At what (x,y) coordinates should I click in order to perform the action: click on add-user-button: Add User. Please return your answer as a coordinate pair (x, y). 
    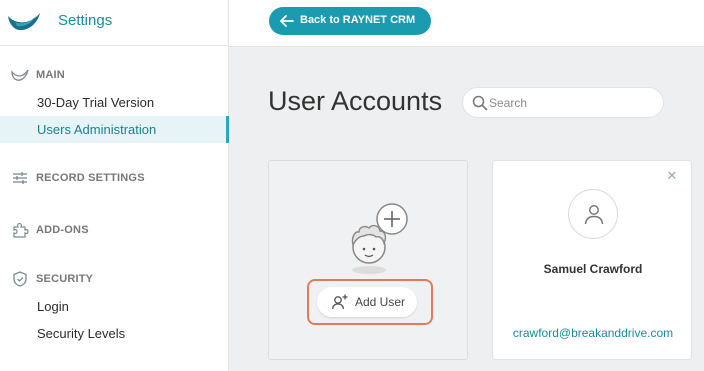
    Looking at the image, I should click on (367, 302).